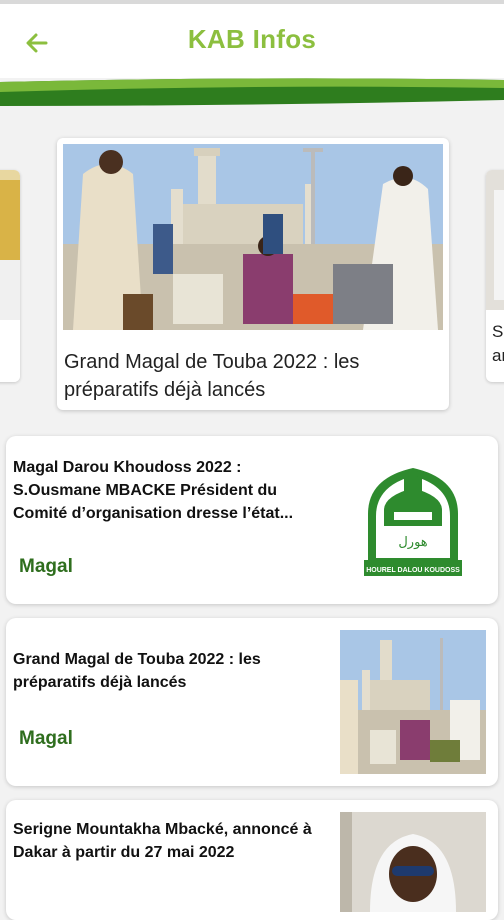  What do you see at coordinates (252, 92) in the screenshot?
I see `header-green-band` at bounding box center [252, 92].